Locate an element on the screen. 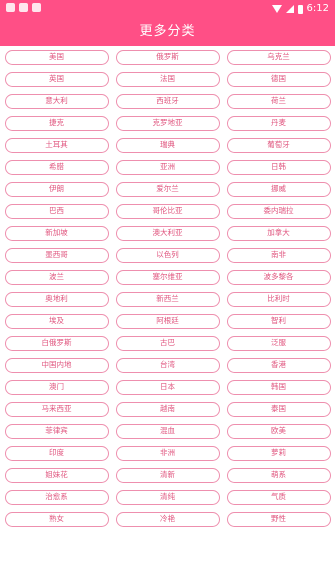 This screenshot has width=335, height=563. category-button: 英国 is located at coordinates (56, 79).